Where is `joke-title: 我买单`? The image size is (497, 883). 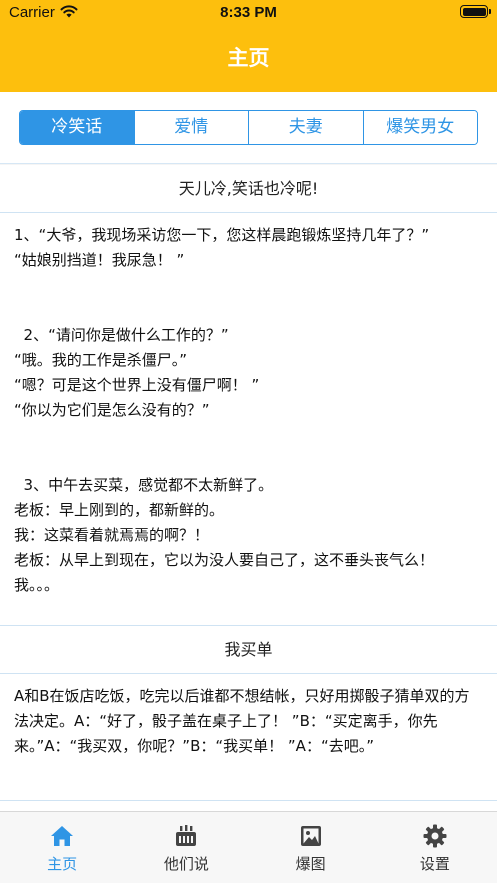 joke-title: 我买单 is located at coordinates (248, 650).